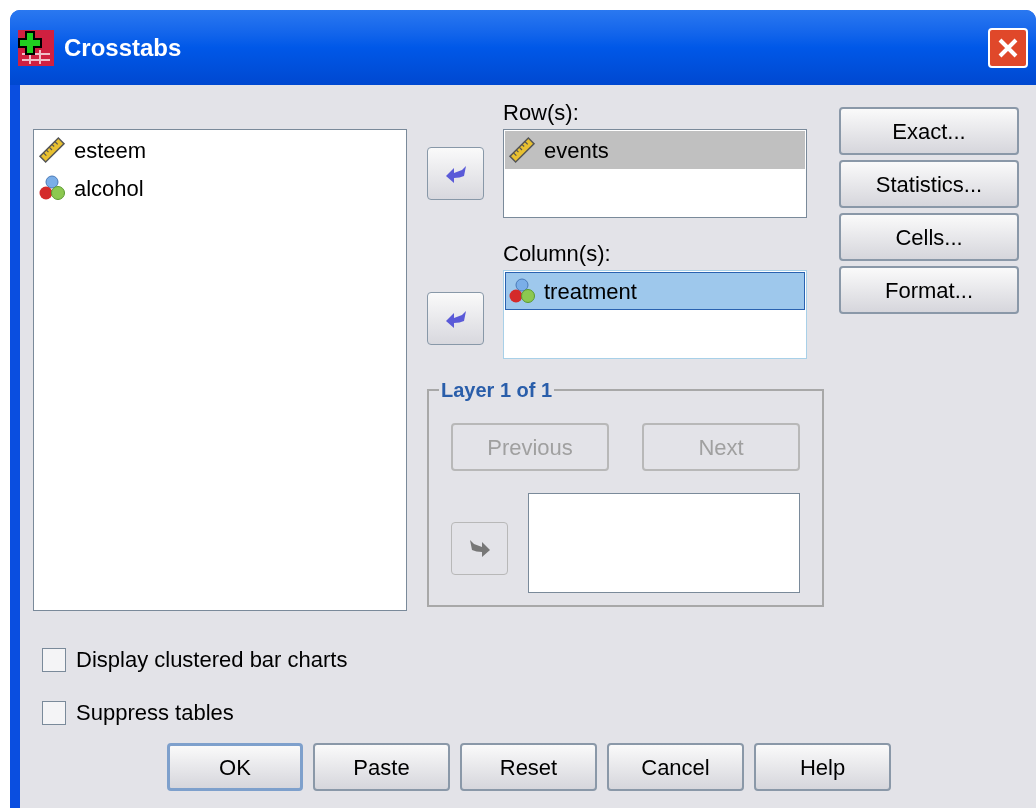 The image size is (1036, 808). Describe the element at coordinates (123, 47) in the screenshot. I see `window-title: Crosstabs` at that location.